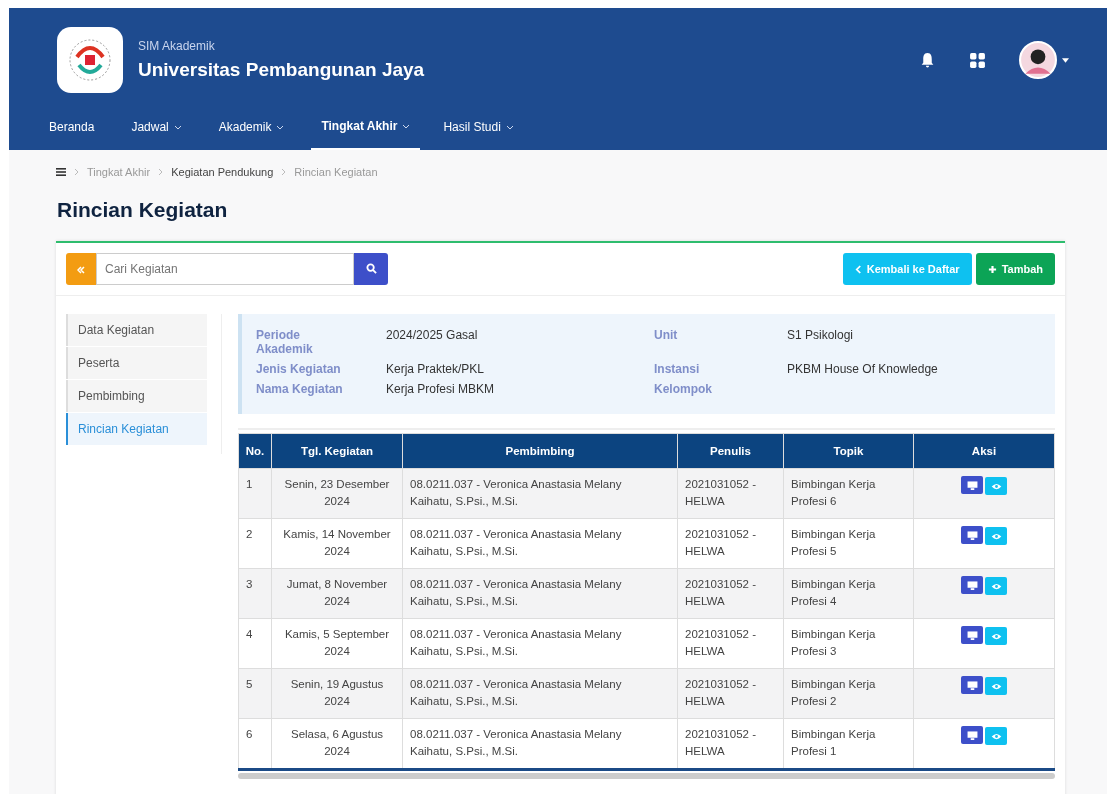  What do you see at coordinates (359, 126) in the screenshot?
I see `nav-tab: Tingkat Akhir` at bounding box center [359, 126].